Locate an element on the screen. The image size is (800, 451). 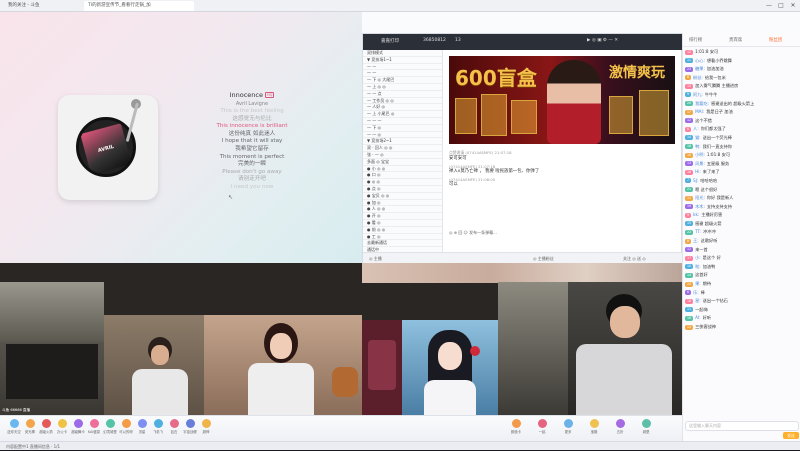
gift-item: 宇宙战舰 is located at coordinates (190, 426).